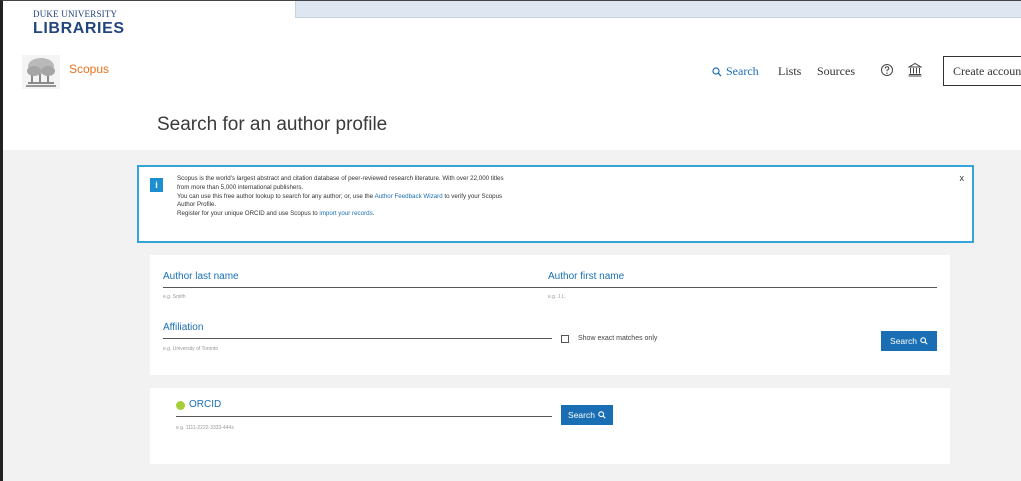 This screenshot has width=1021, height=481. I want to click on author-feedback-wizard-link: Author Feedback Wizard, so click(409, 196).